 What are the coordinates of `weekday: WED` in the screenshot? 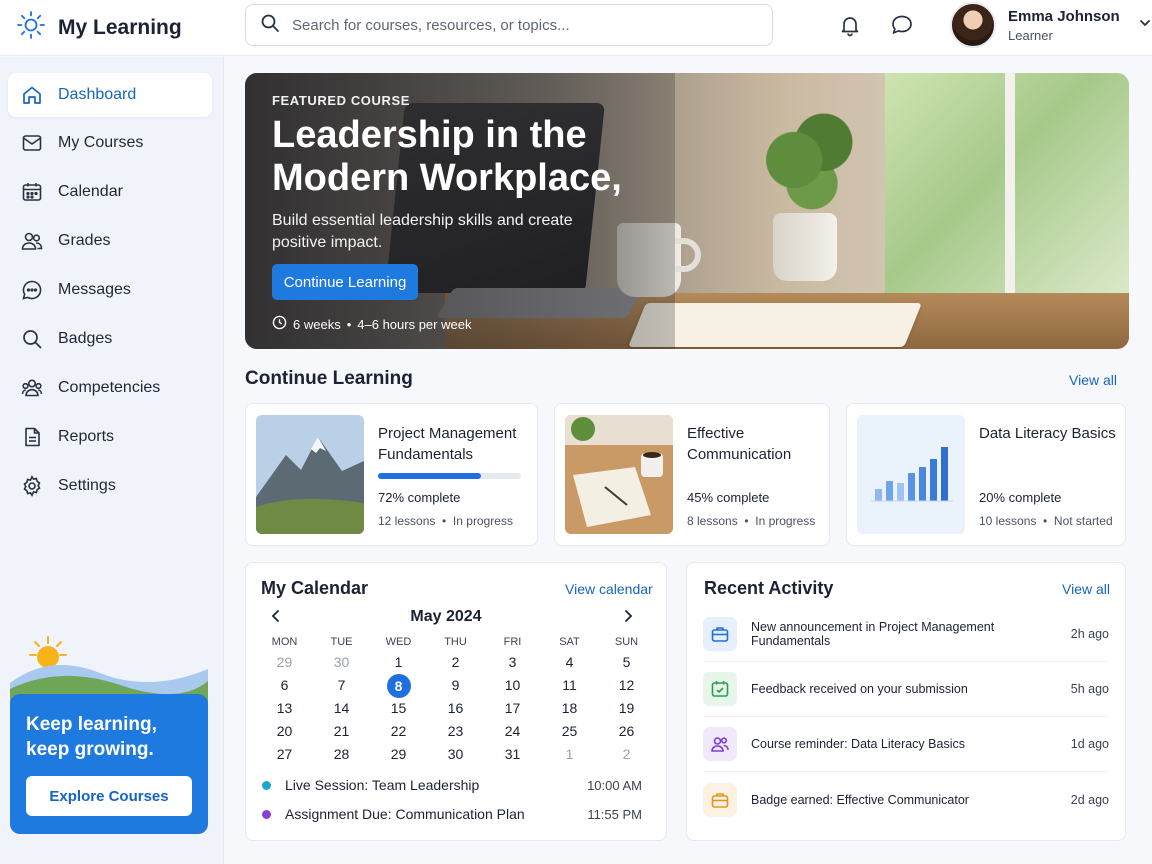 It's located at (398, 642).